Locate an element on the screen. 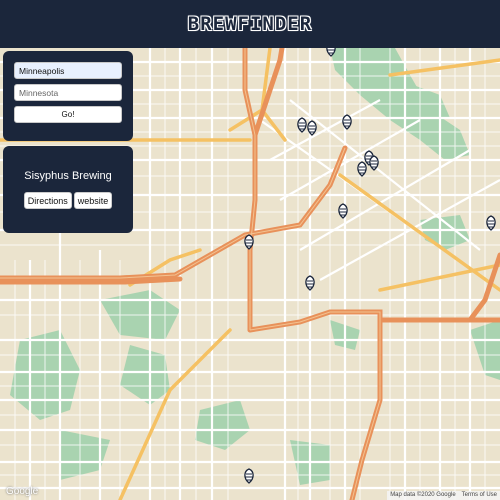 This screenshot has height=500, width=500. map-attribution: Map data ©2020 Google Terms of Use is located at coordinates (443, 495).